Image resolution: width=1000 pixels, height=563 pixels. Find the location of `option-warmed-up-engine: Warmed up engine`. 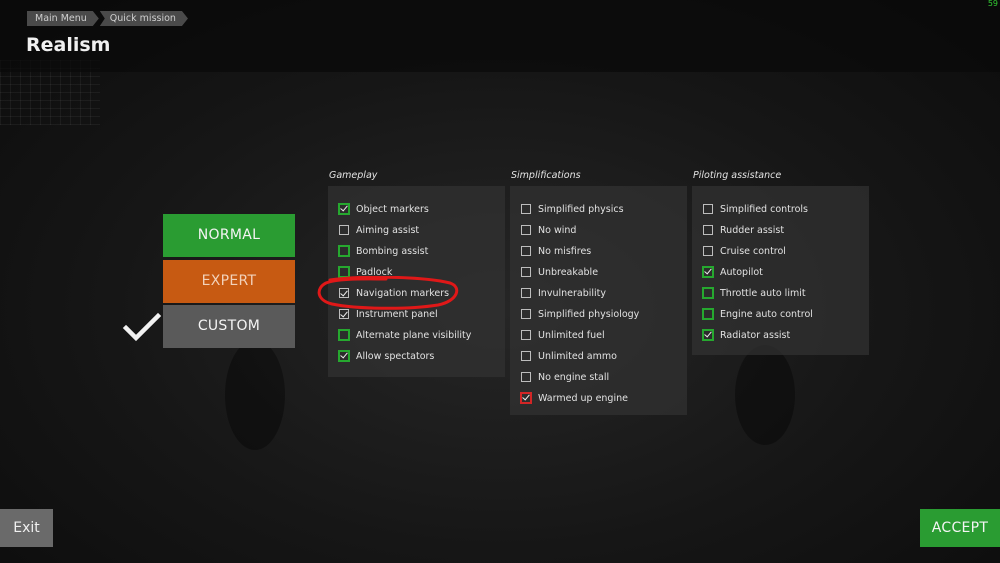

option-warmed-up-engine: Warmed up engine is located at coordinates (574, 398).